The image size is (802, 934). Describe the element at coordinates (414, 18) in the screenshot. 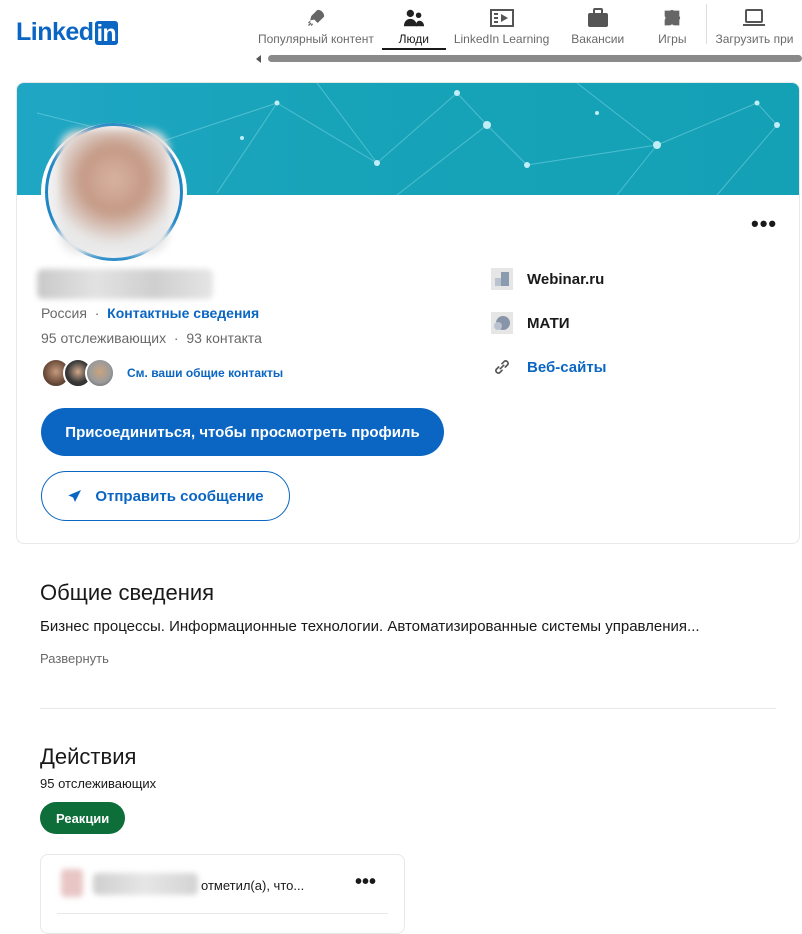

I see `people-icon` at that location.